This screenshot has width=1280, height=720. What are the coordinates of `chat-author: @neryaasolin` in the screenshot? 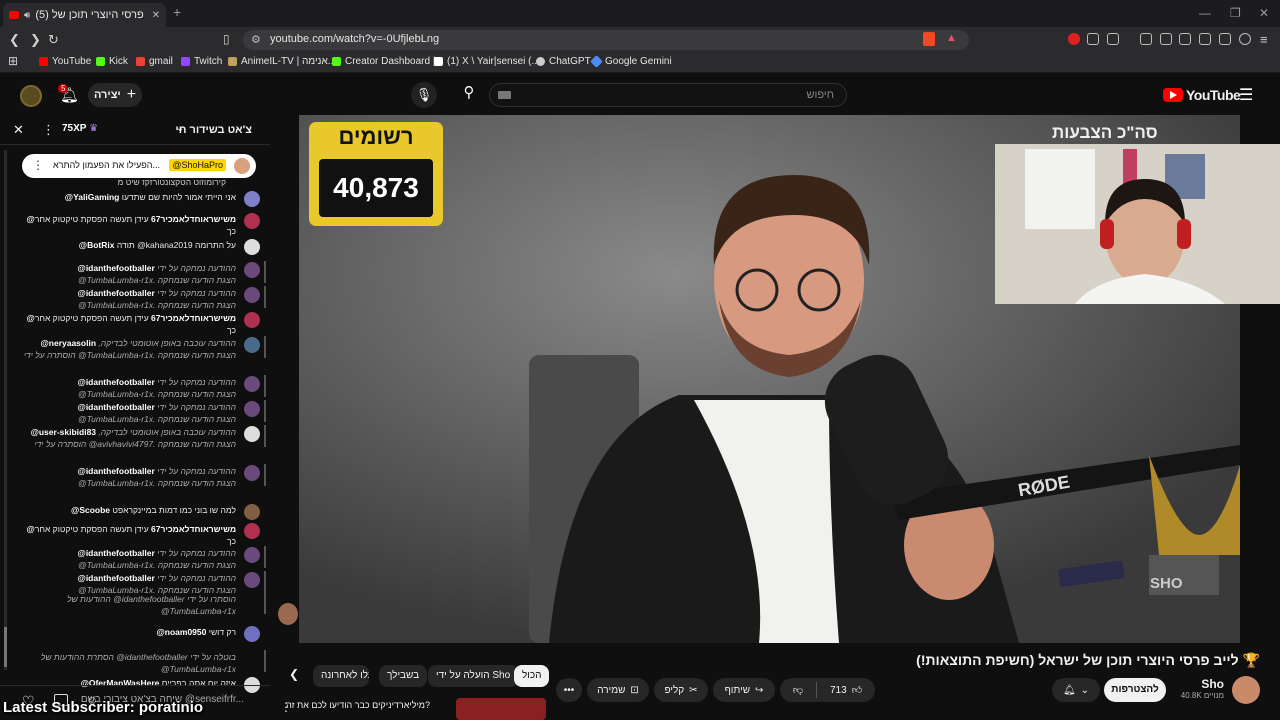 It's located at (68, 343).